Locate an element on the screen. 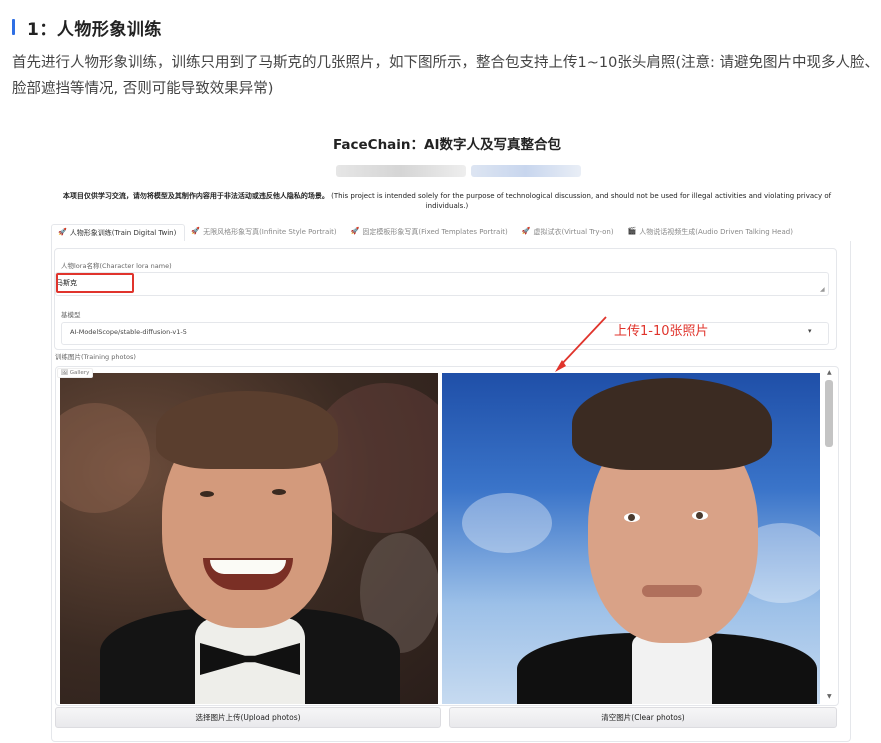 The width and height of the screenshot is (881, 743). annotation-arrow is located at coordinates (581, 344).